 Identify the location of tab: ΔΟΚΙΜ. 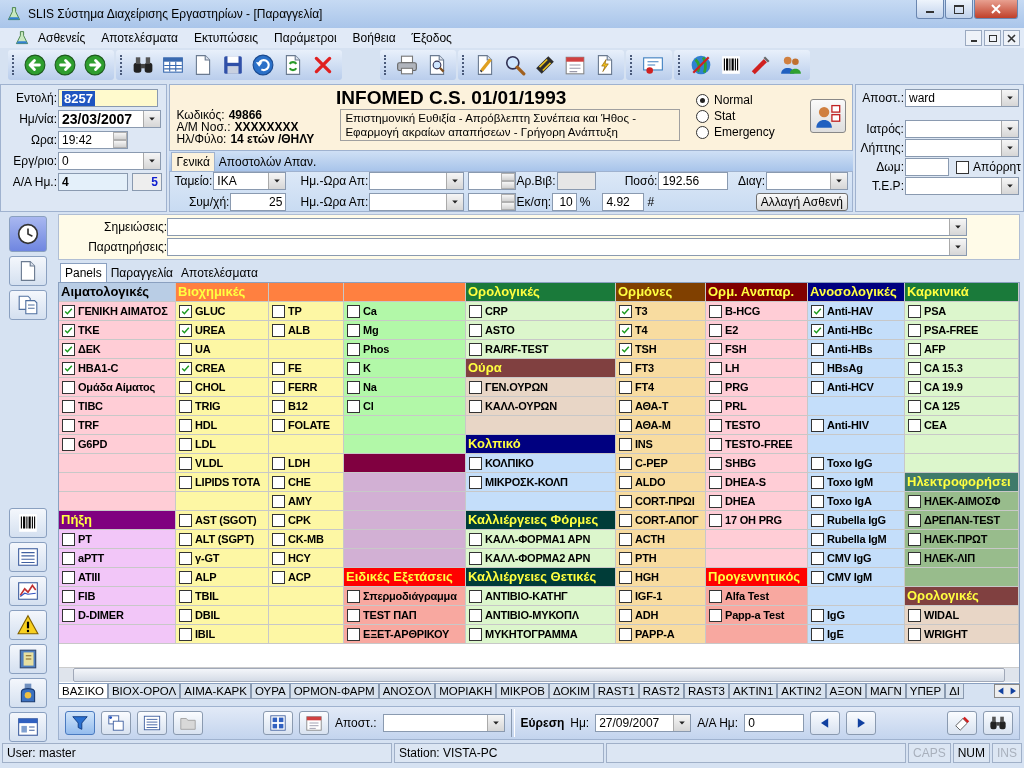
(571, 691).